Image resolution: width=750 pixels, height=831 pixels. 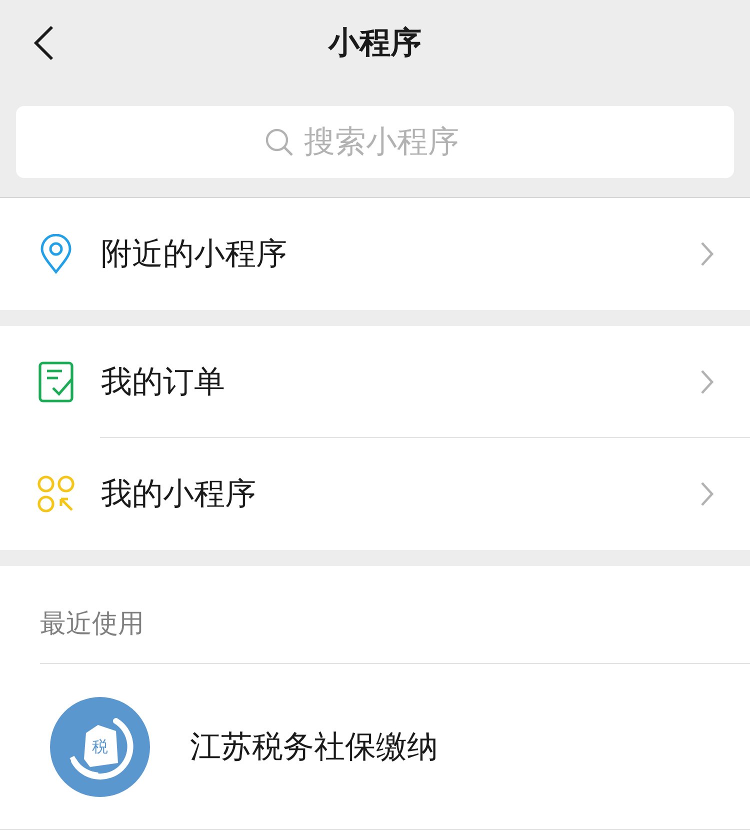 What do you see at coordinates (56, 494) in the screenshot?
I see `circles-grid-icon` at bounding box center [56, 494].